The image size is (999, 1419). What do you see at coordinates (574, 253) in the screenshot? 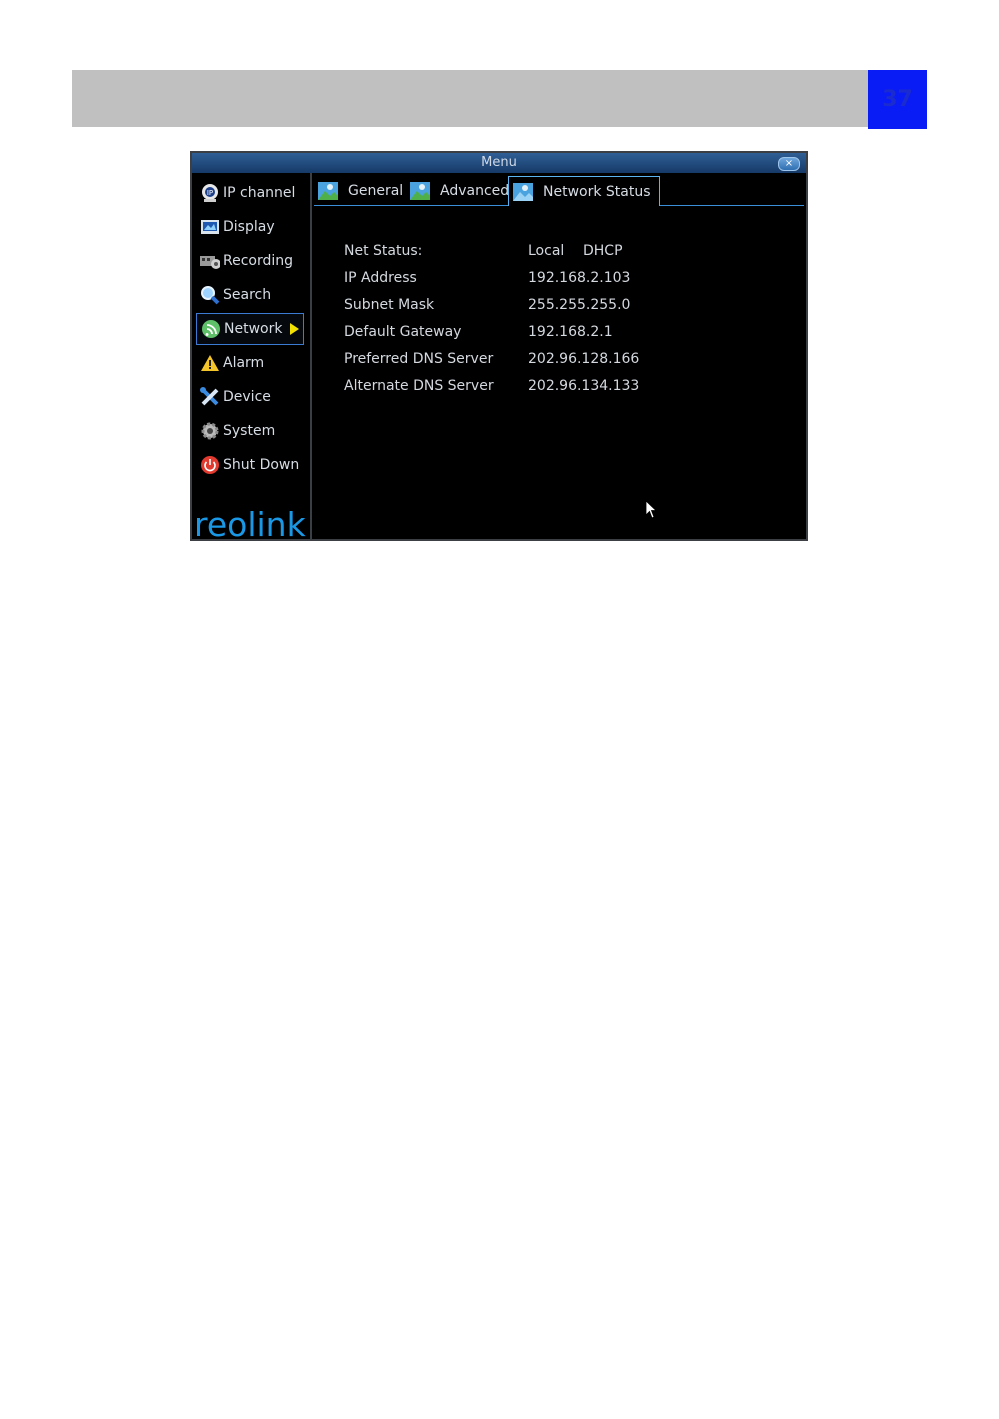
I see `status-row-net-status: Net Status: Local DHCP` at bounding box center [574, 253].